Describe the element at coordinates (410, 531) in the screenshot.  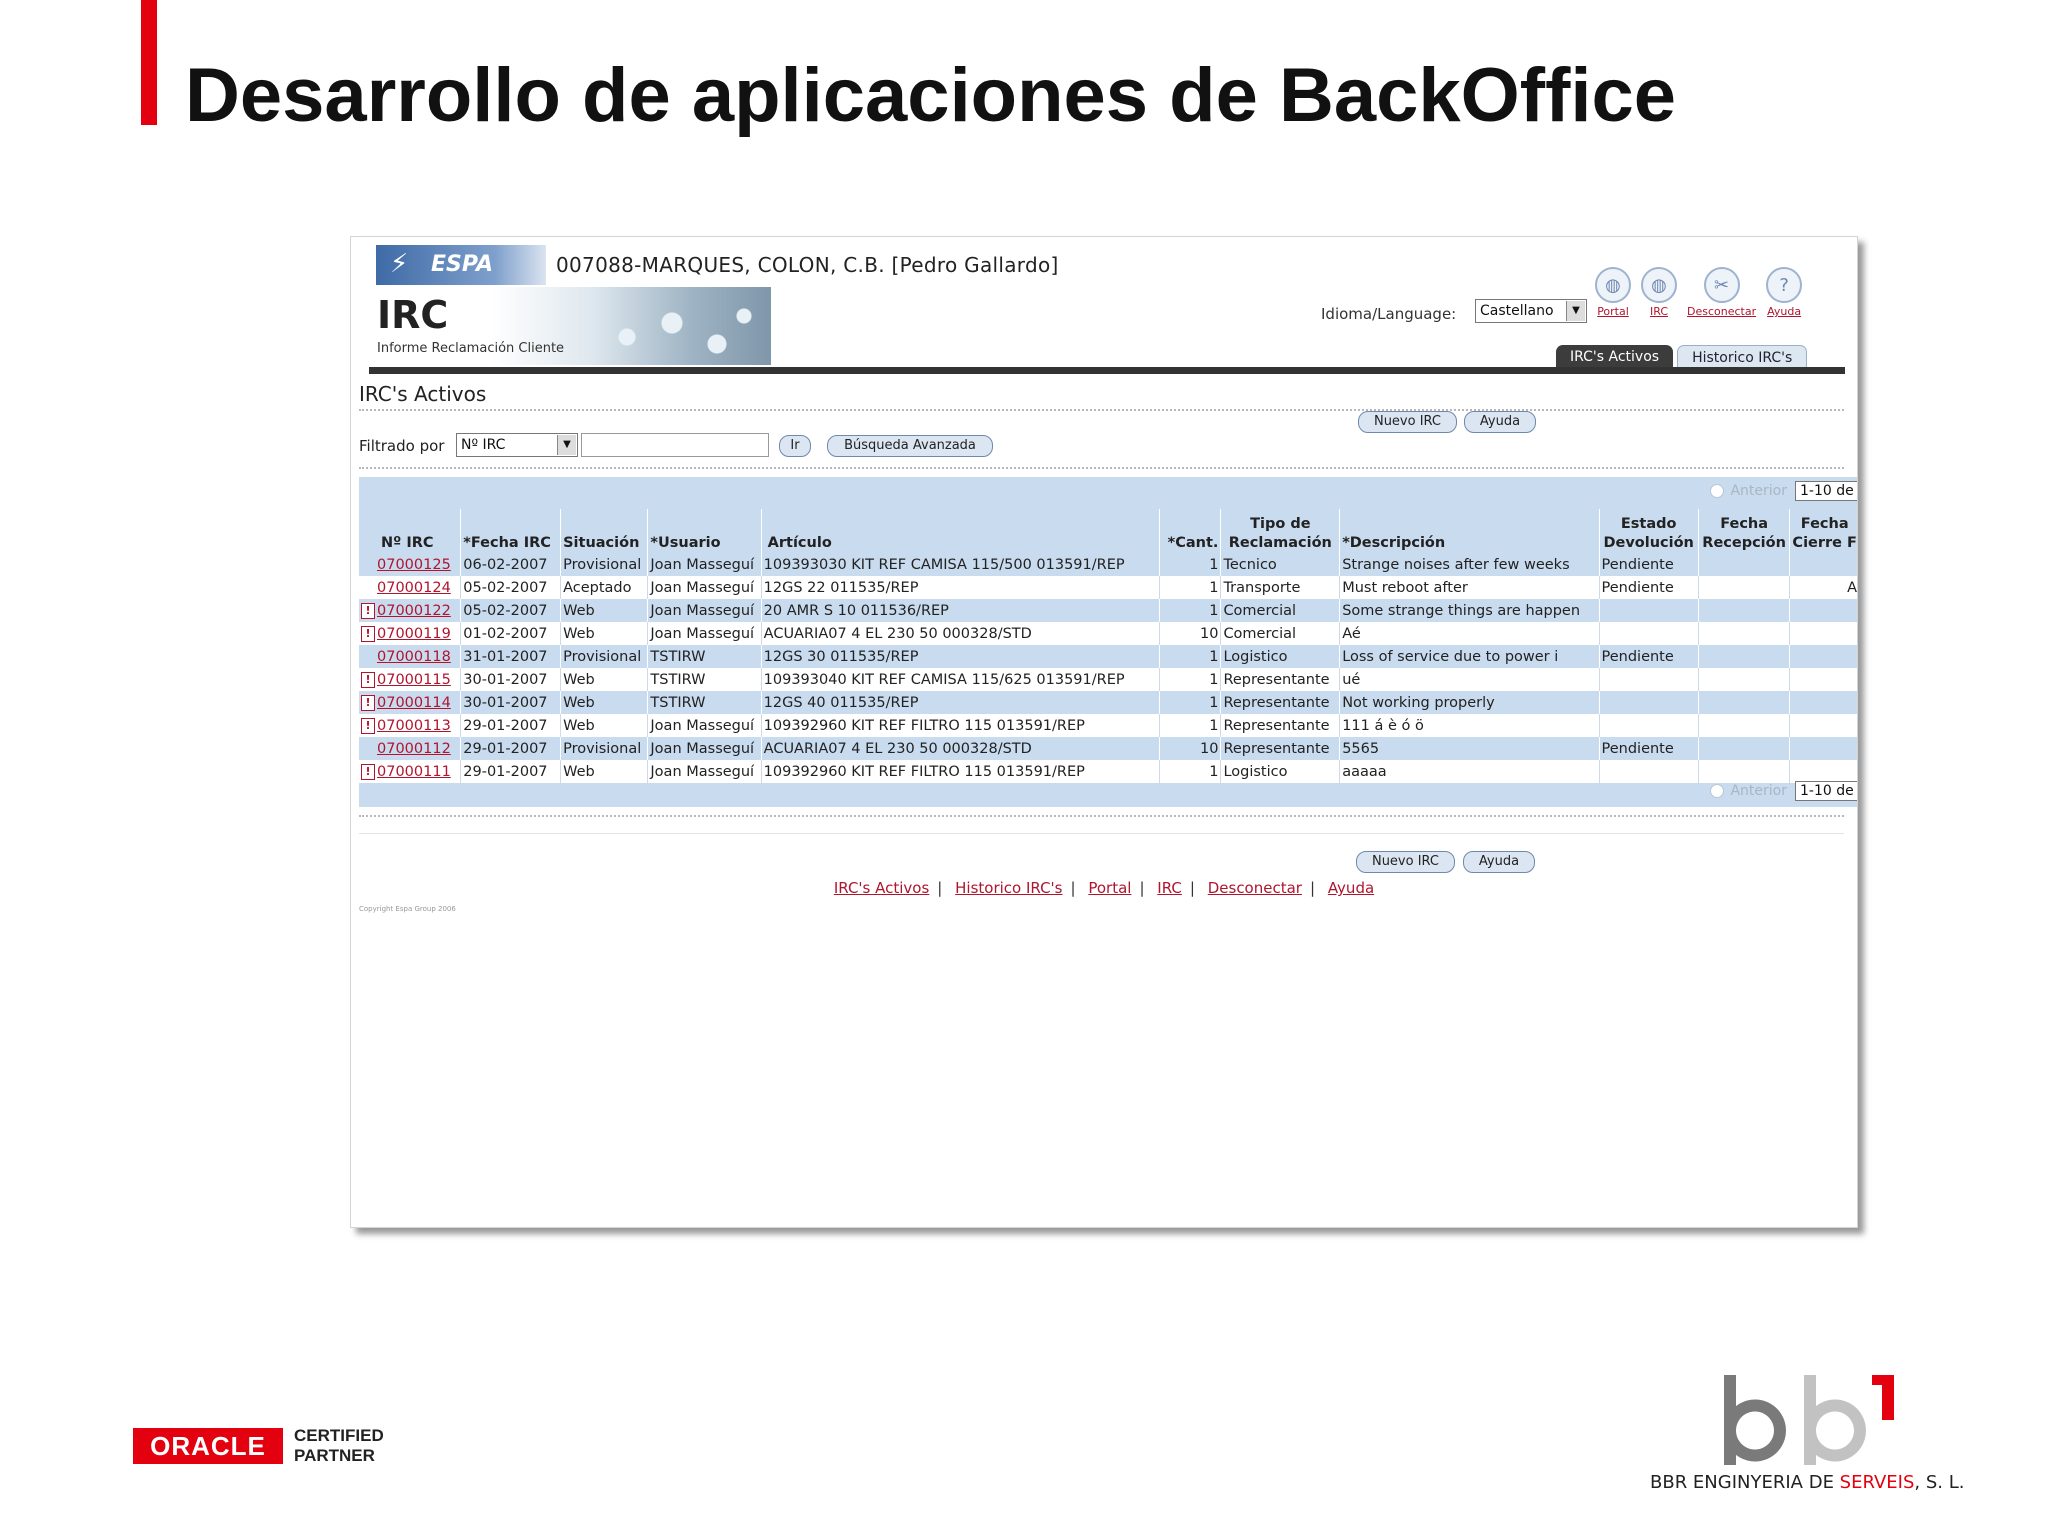
I see `column-header: Nº IRC` at that location.